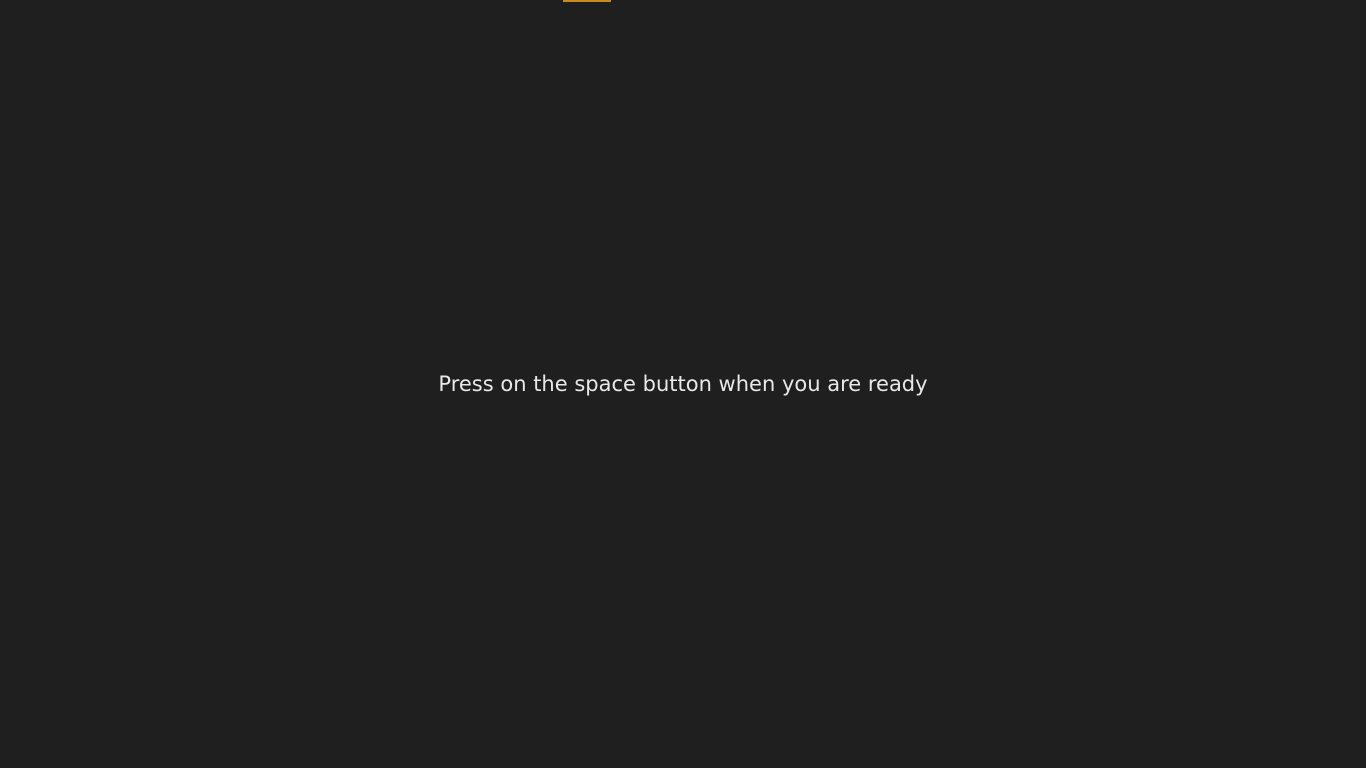  I want to click on top-accent-indicator, so click(587, 1).